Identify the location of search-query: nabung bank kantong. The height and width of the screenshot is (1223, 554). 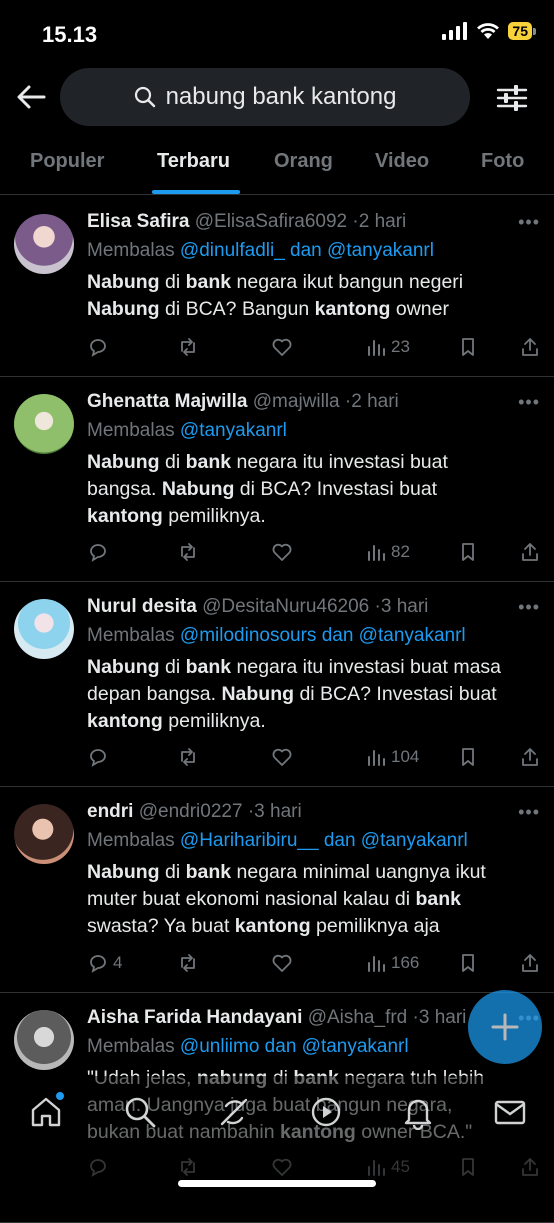
(281, 96).